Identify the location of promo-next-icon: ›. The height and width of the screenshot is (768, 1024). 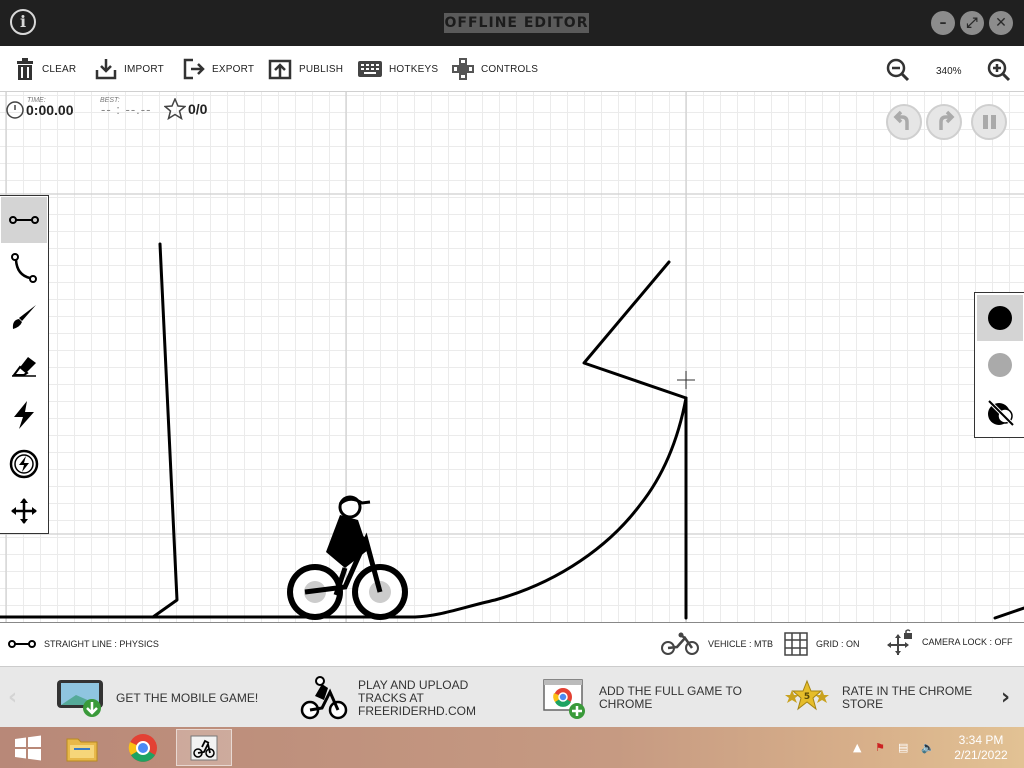
(1005, 697).